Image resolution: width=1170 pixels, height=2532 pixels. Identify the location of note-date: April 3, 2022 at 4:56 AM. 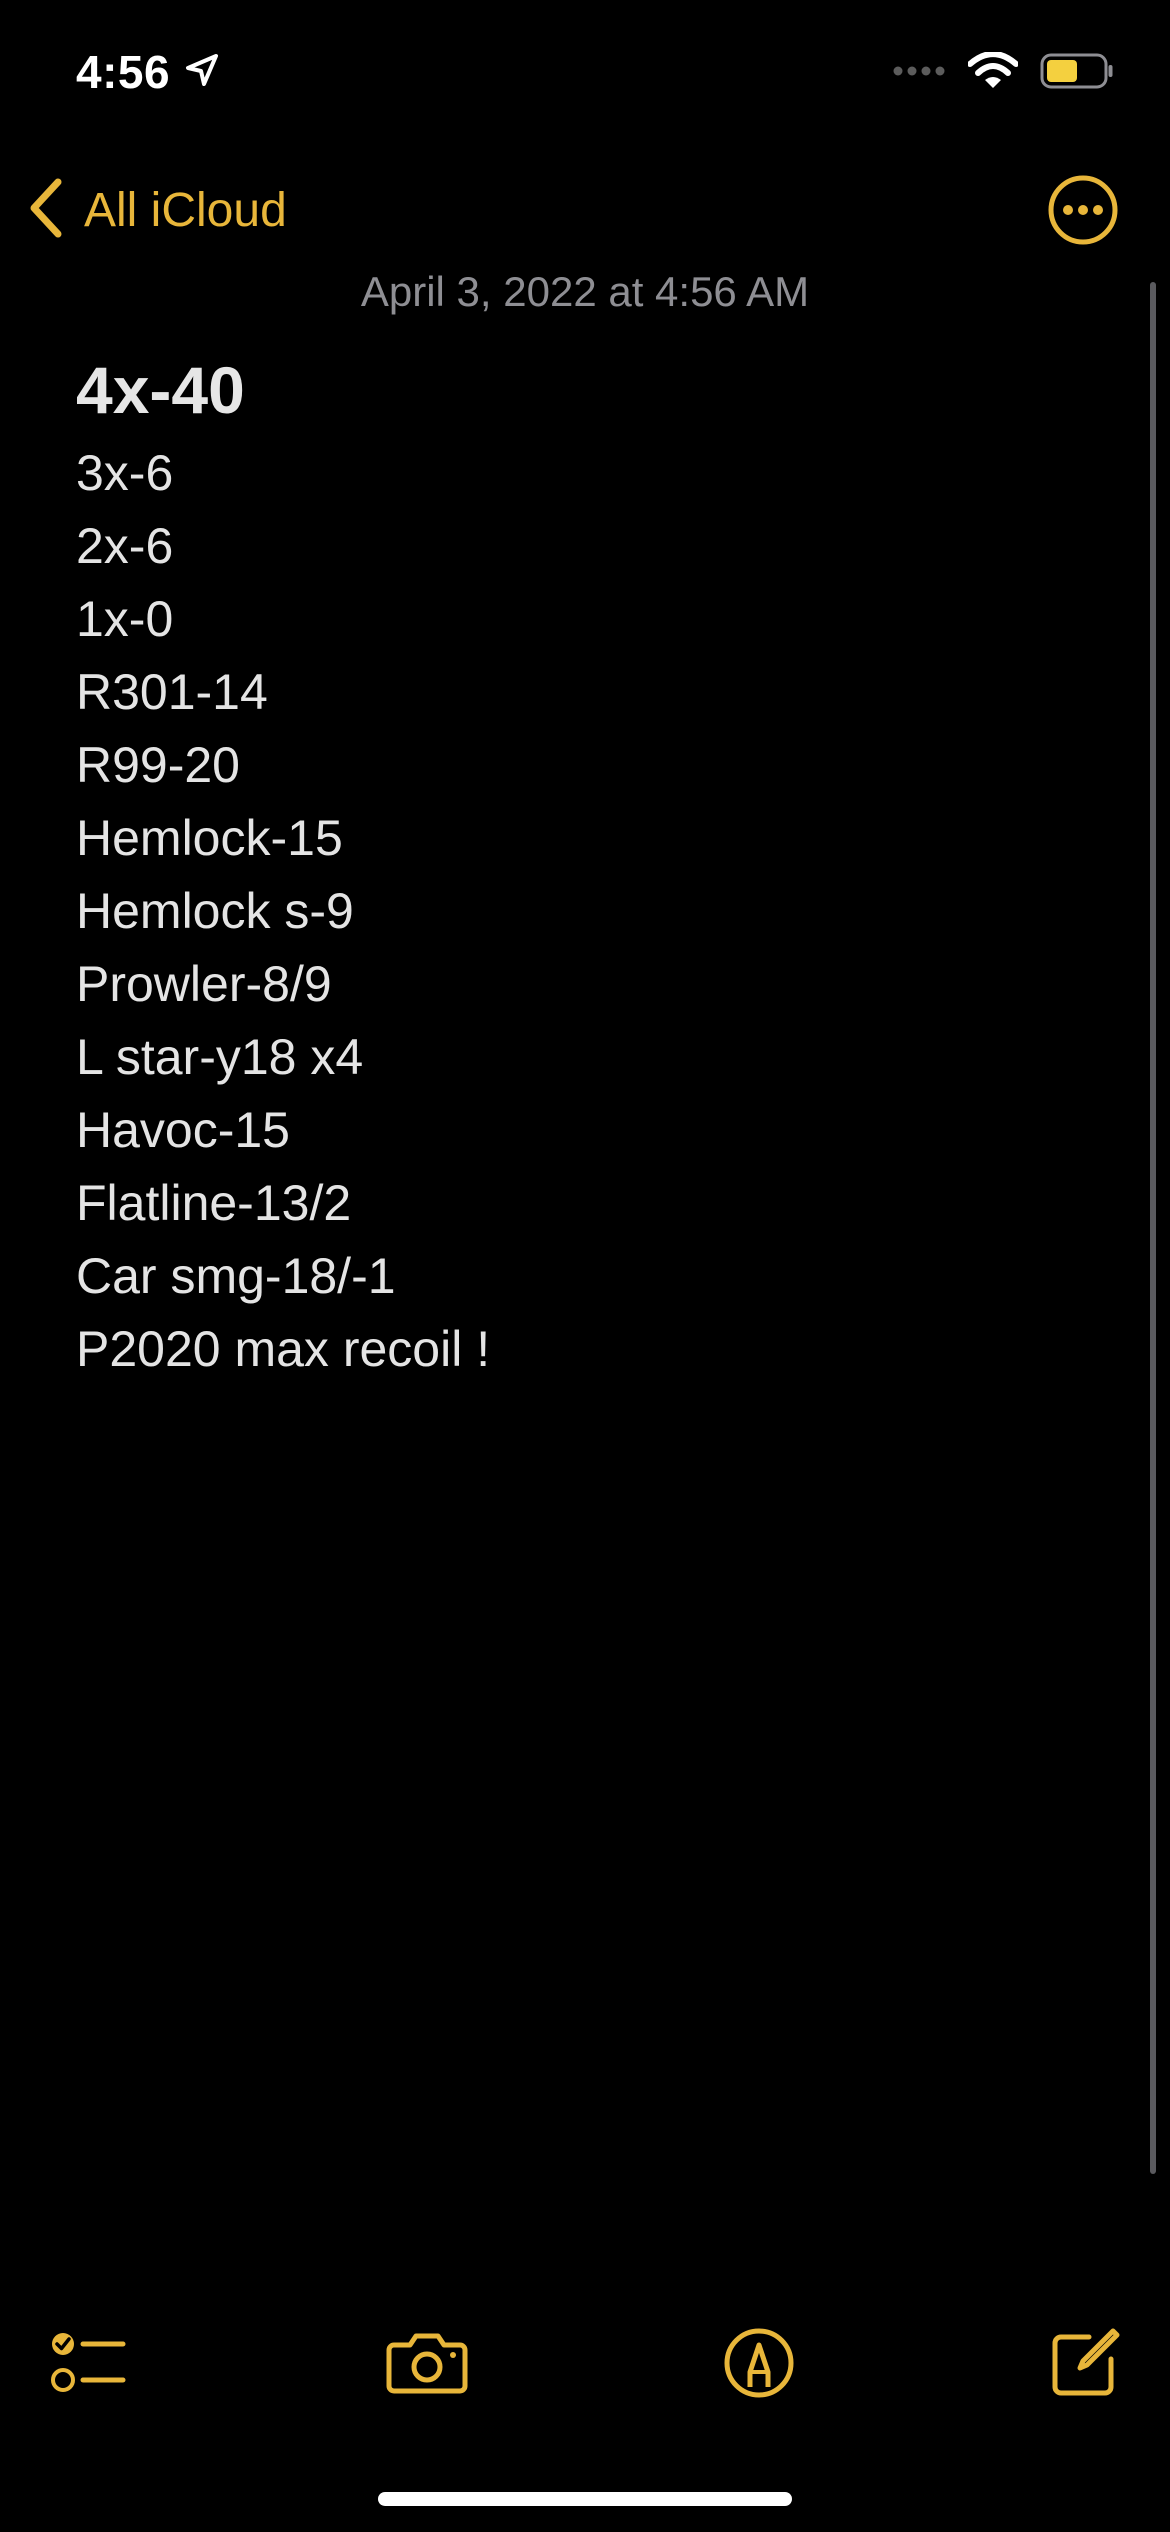
(585, 291).